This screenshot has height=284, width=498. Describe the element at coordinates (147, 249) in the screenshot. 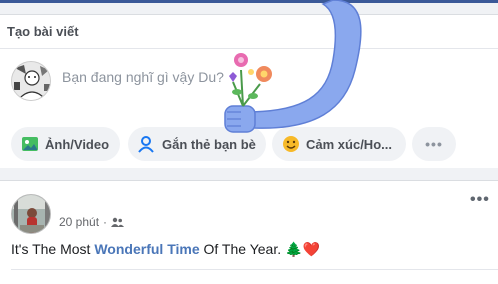

I see `post-text-highlight: Wonderful Time` at that location.